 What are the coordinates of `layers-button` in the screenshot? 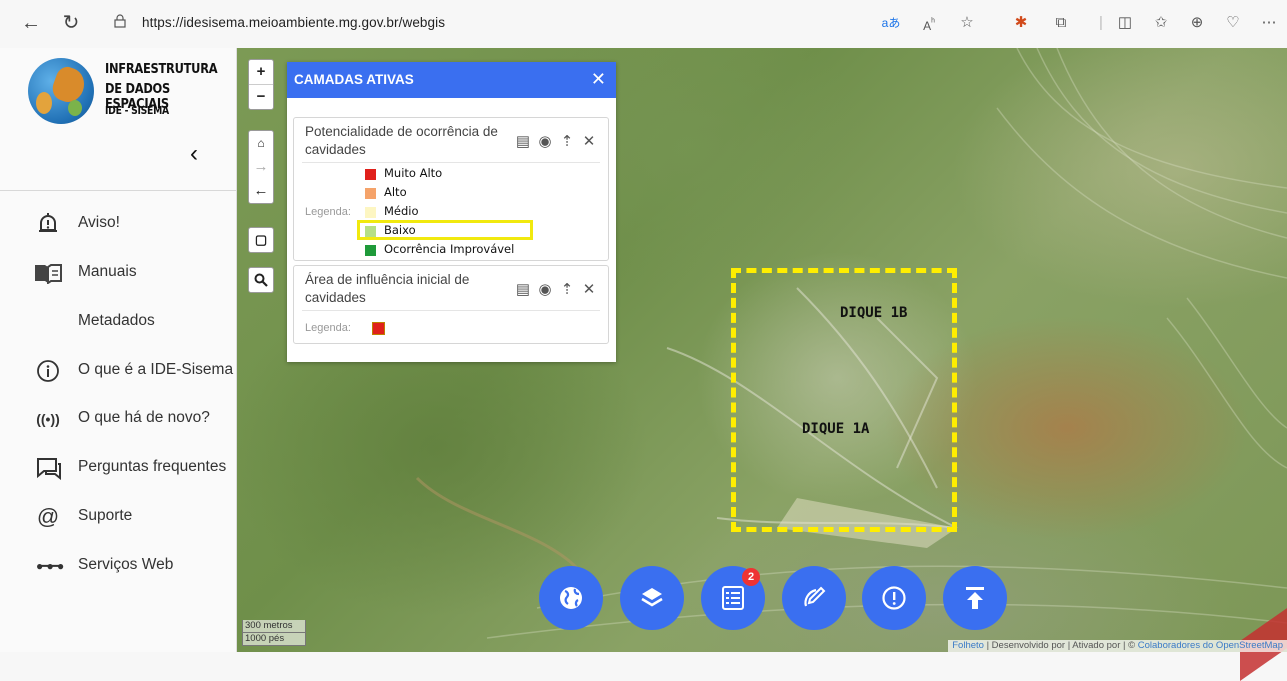 It's located at (652, 598).